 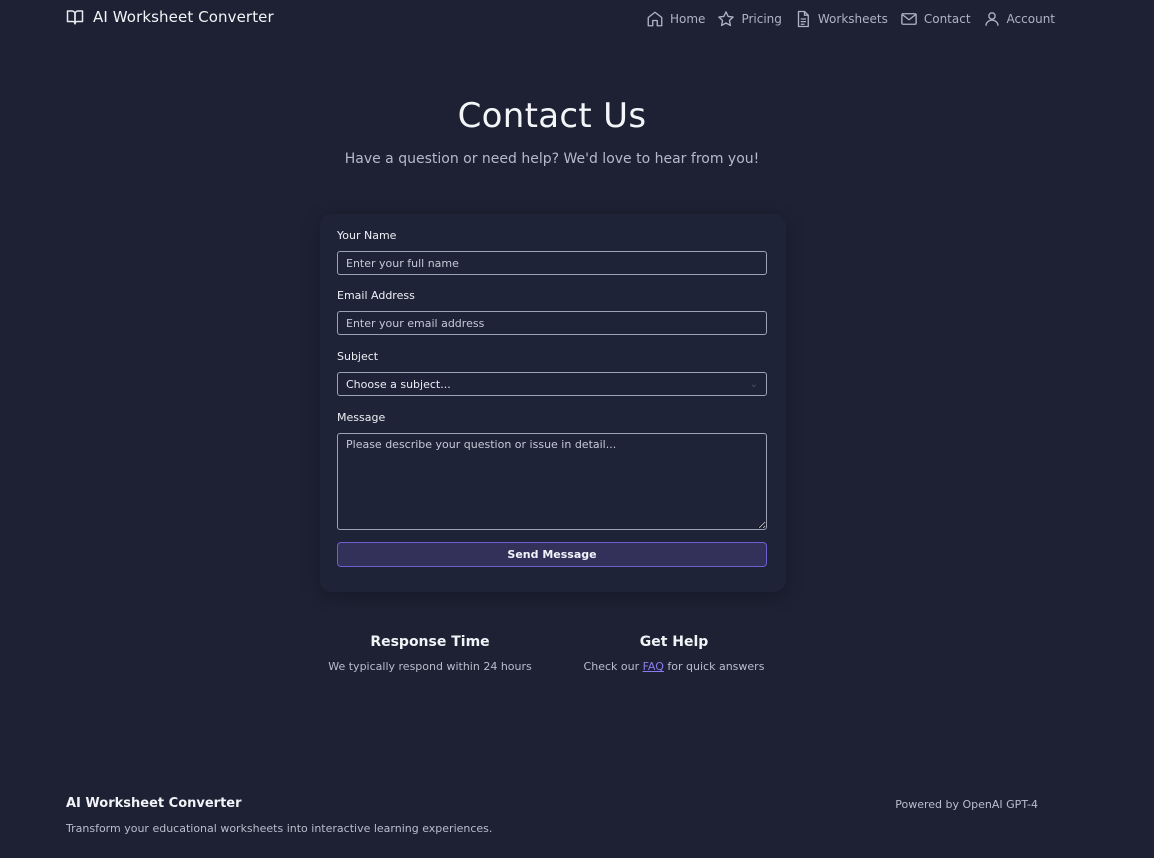 I want to click on book-open-icon, so click(x=75, y=17).